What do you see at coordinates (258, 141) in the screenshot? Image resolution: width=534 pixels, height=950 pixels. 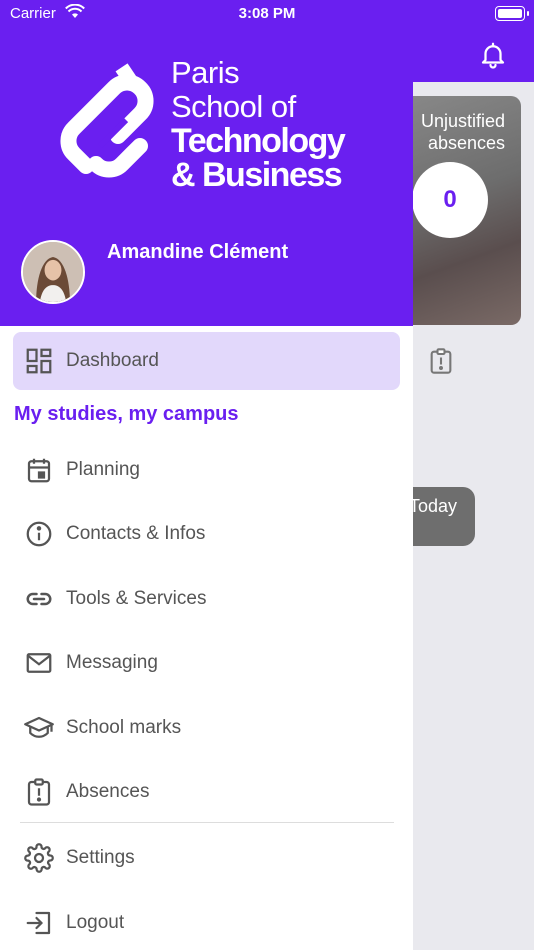 I see `logo-line3: Technology` at bounding box center [258, 141].